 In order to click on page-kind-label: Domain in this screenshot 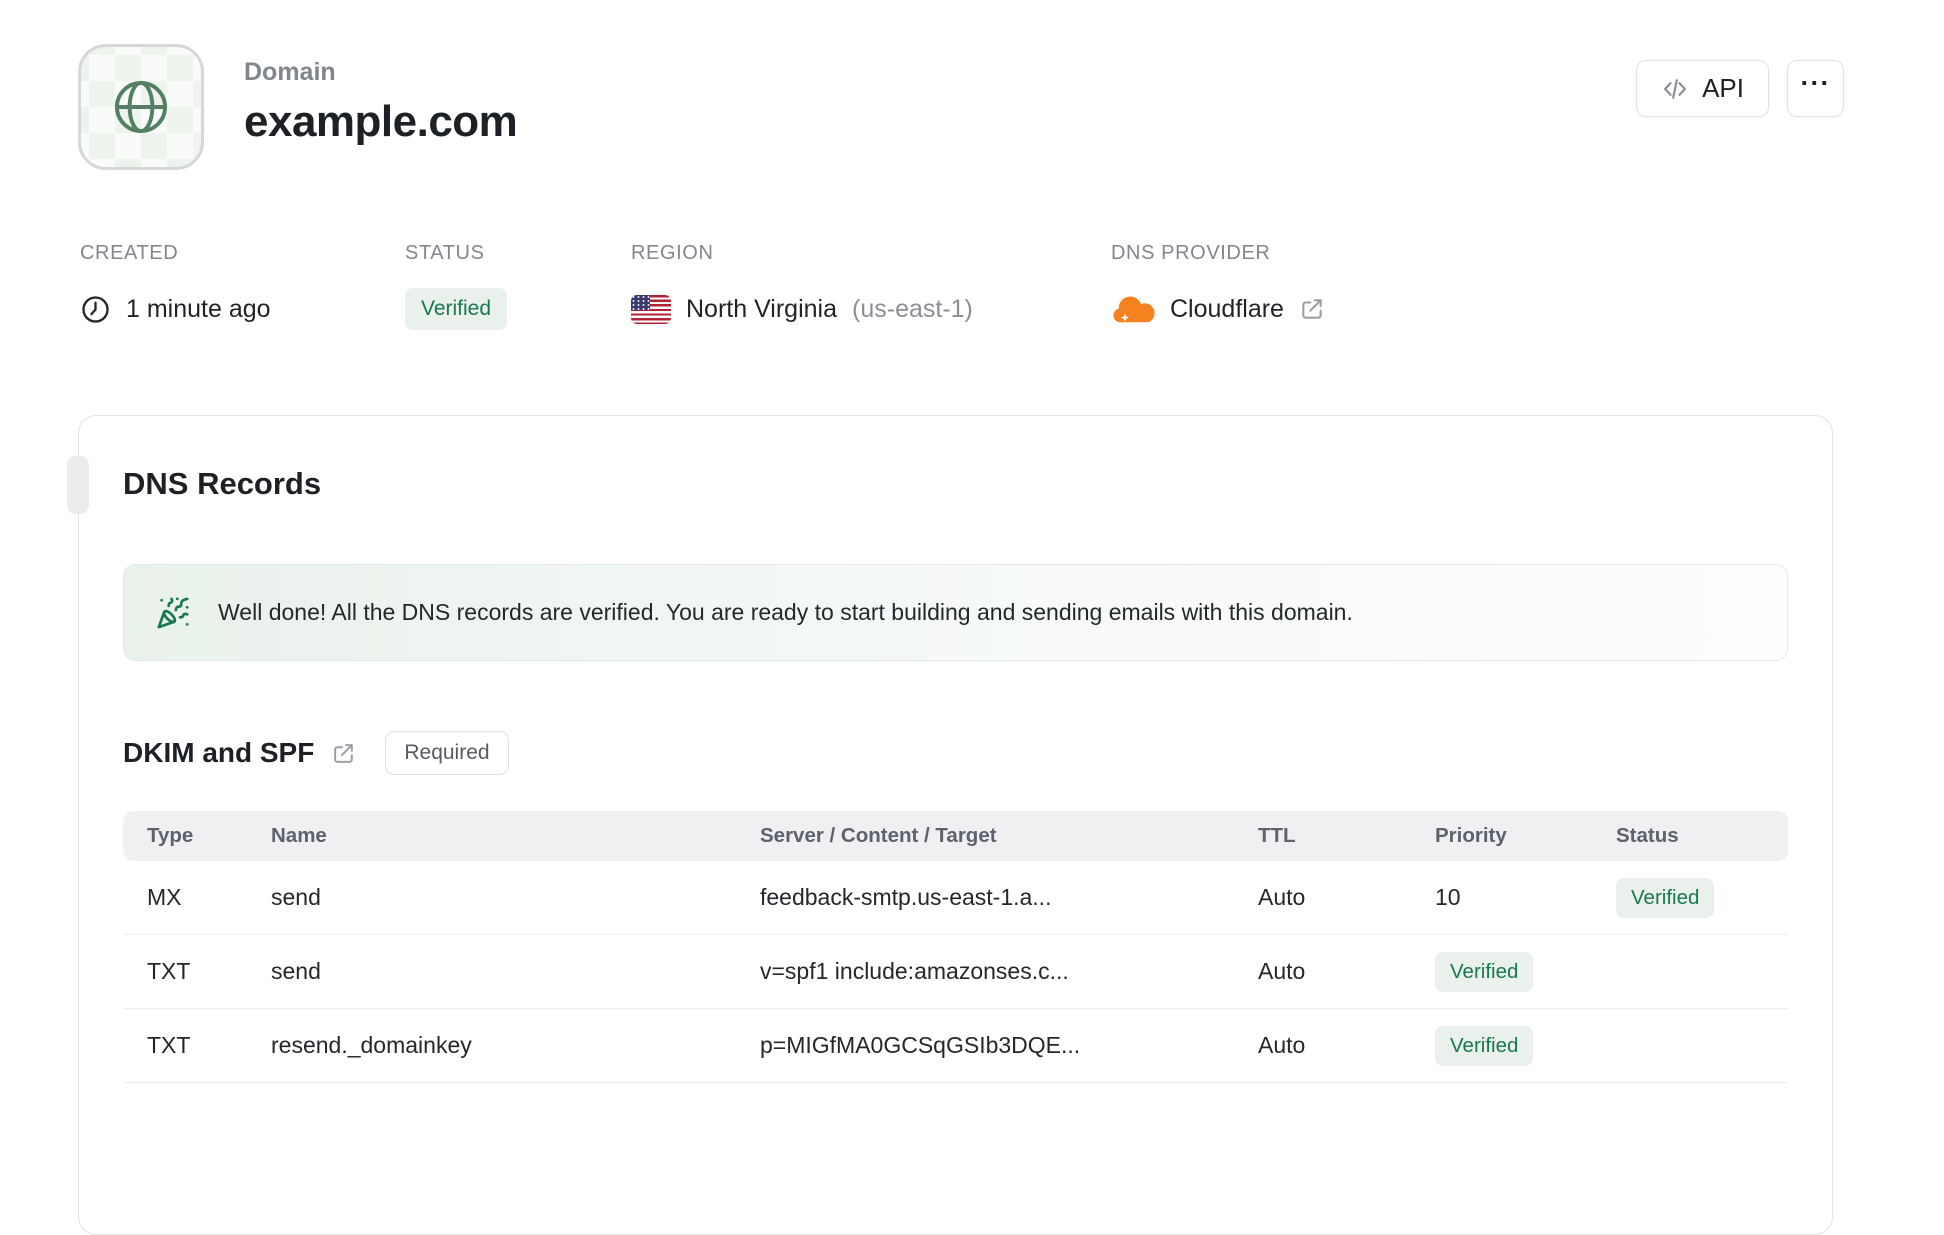, I will do `click(290, 72)`.